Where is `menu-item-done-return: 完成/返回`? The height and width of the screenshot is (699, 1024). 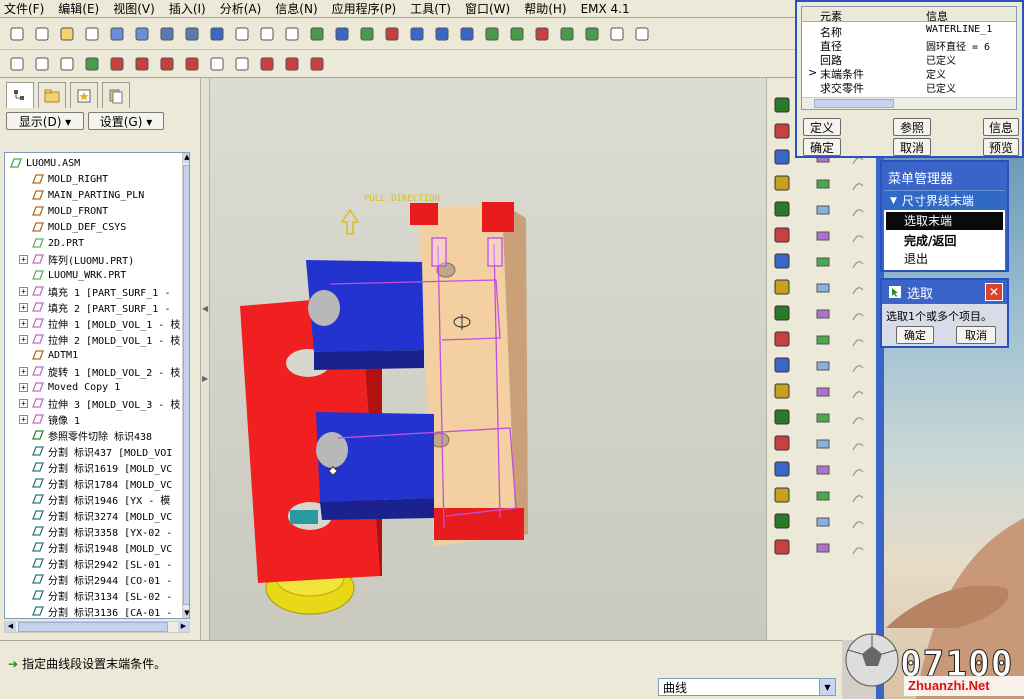 menu-item-done-return: 完成/返回 is located at coordinates (944, 241).